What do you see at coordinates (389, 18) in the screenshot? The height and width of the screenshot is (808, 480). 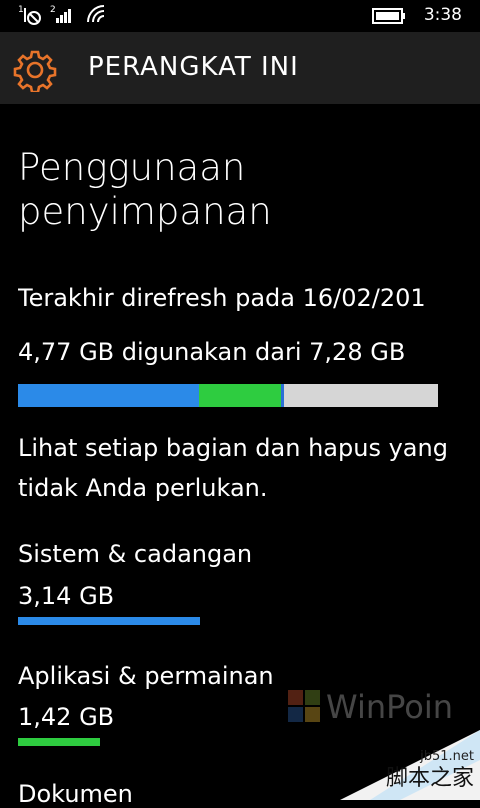 I see `battery-icon` at bounding box center [389, 18].